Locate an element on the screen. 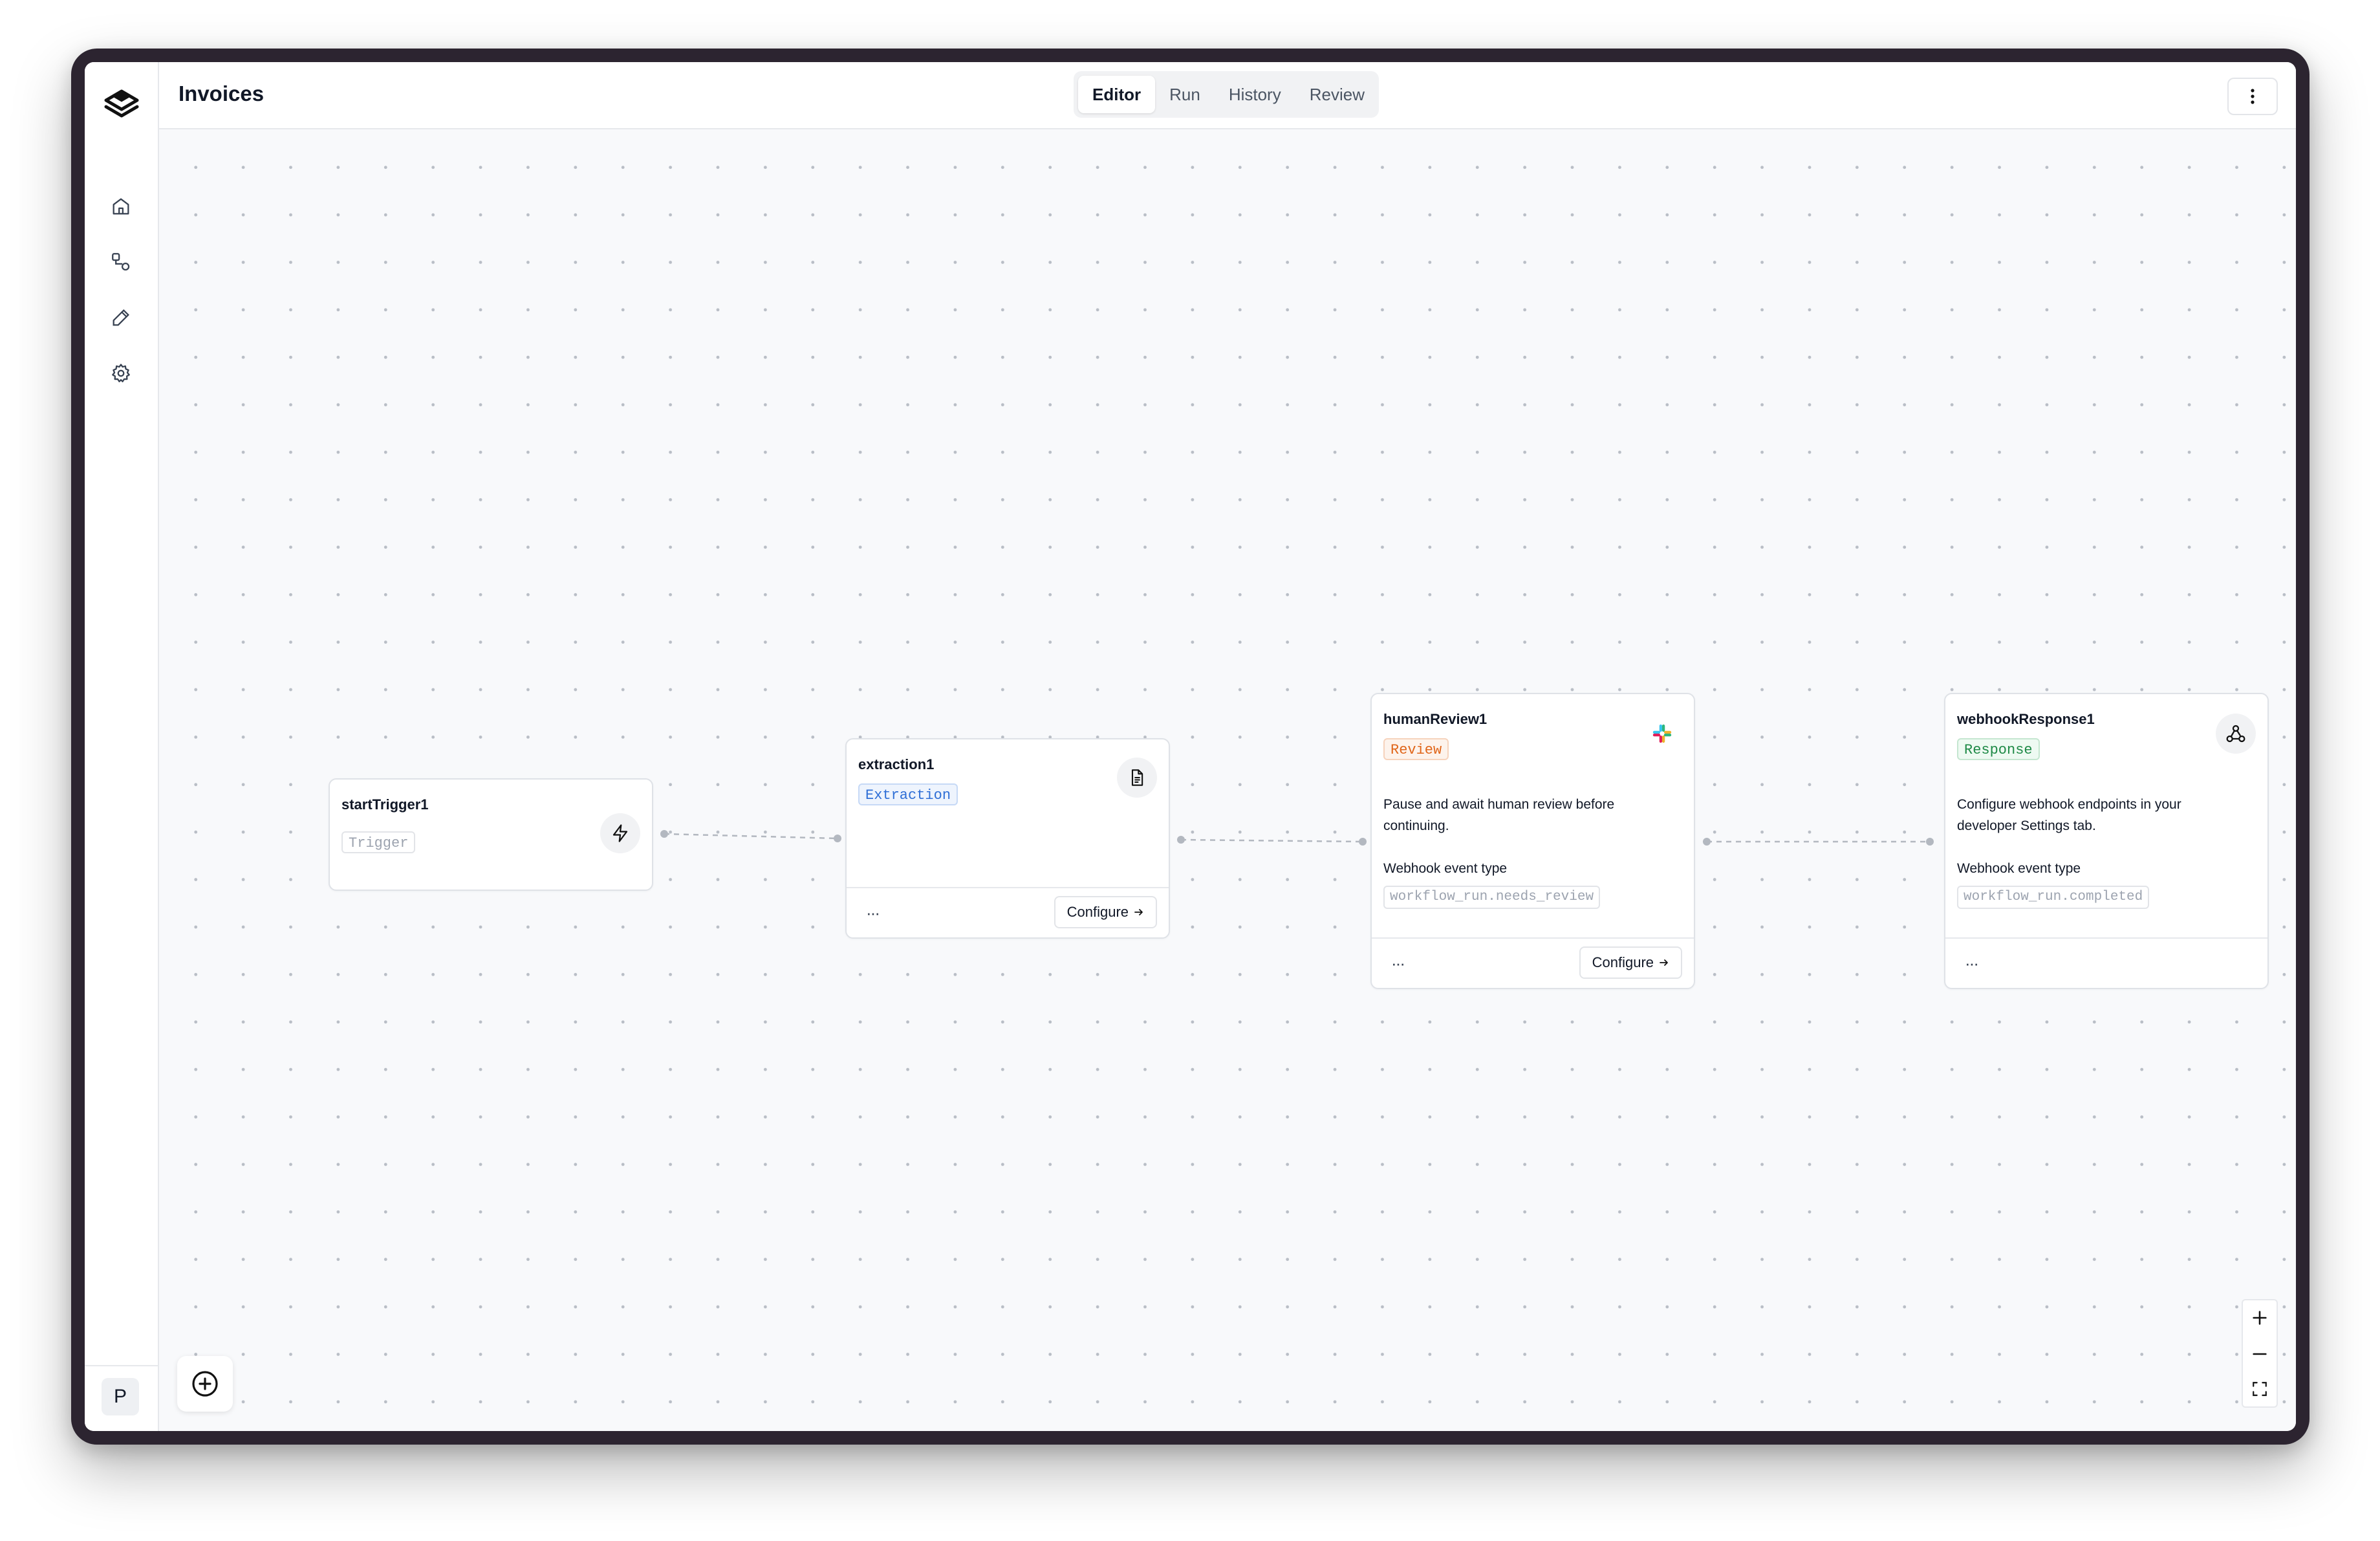 The width and height of the screenshot is (2380, 1541). node-title: webhookResponse1 is located at coordinates (2026, 719).